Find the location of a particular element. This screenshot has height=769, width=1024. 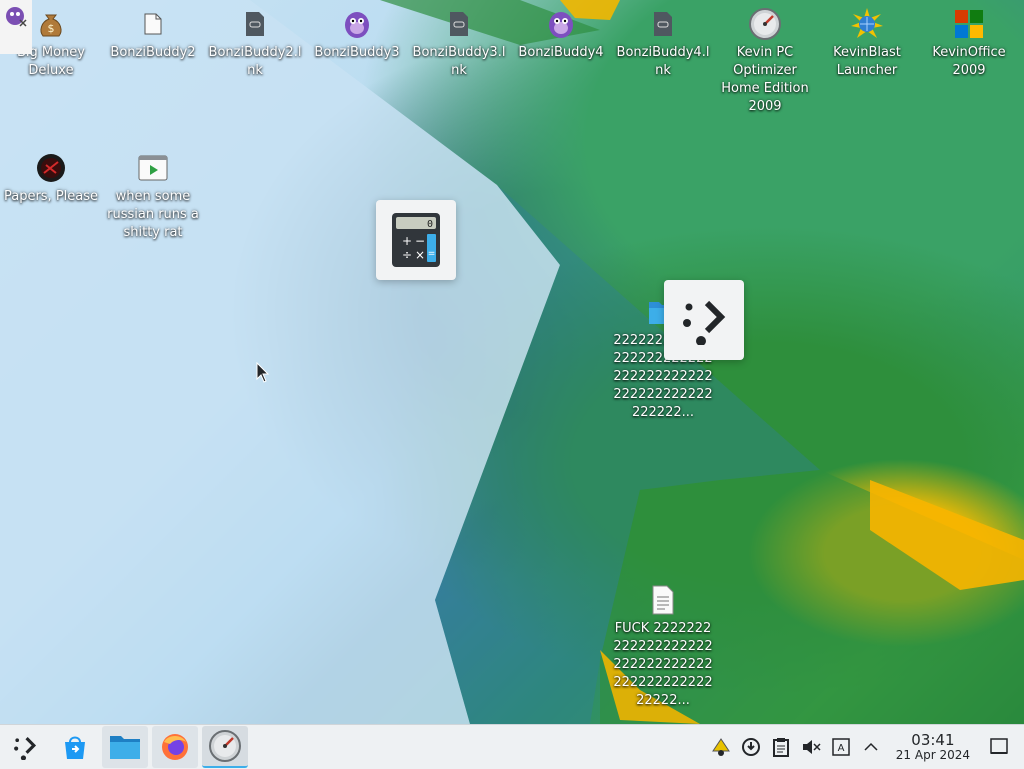

desktop-icon-kevinoffice-2009: KevinOffice 2009 is located at coordinates (969, 44).